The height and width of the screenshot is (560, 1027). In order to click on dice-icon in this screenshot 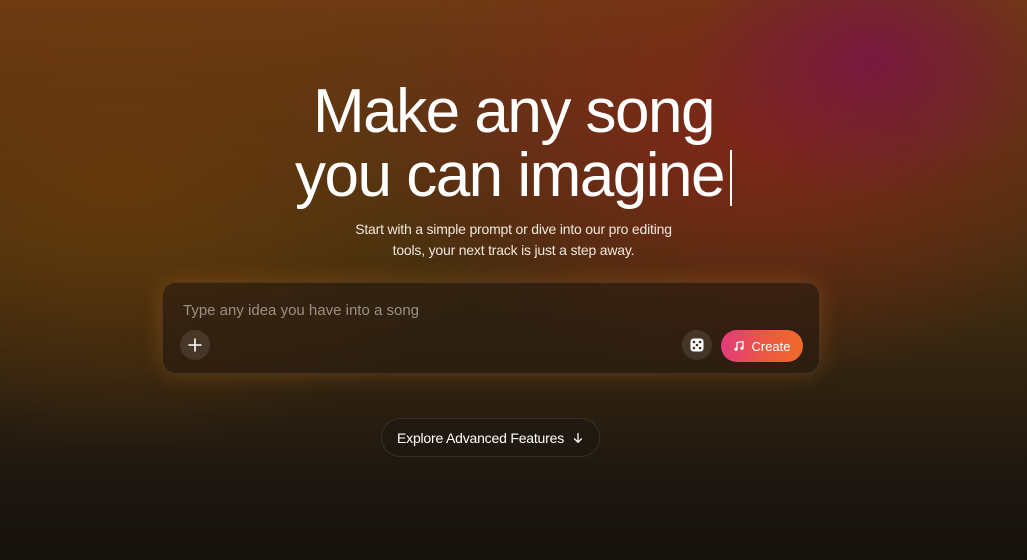, I will do `click(697, 345)`.